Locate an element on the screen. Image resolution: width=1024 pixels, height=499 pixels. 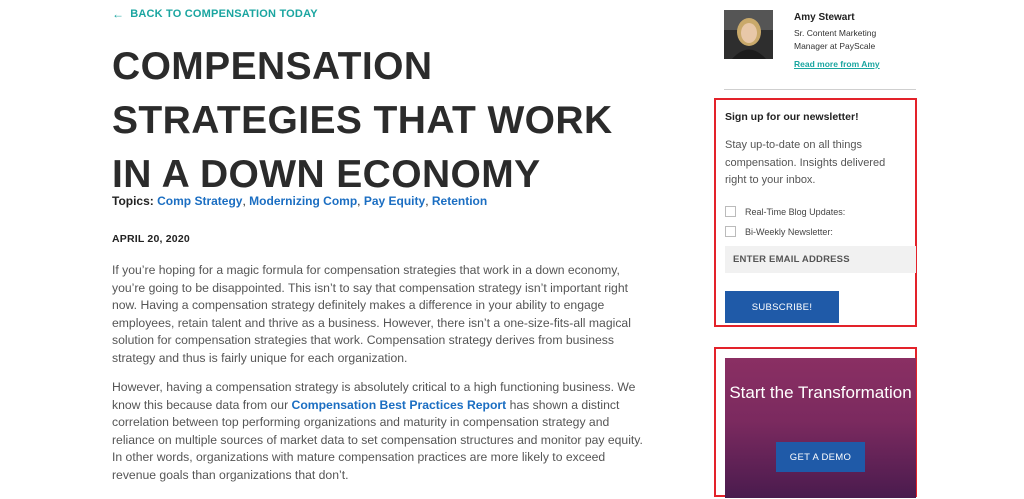
topic-link-modernizing-comp: Modernizing Comp is located at coordinates (303, 201).